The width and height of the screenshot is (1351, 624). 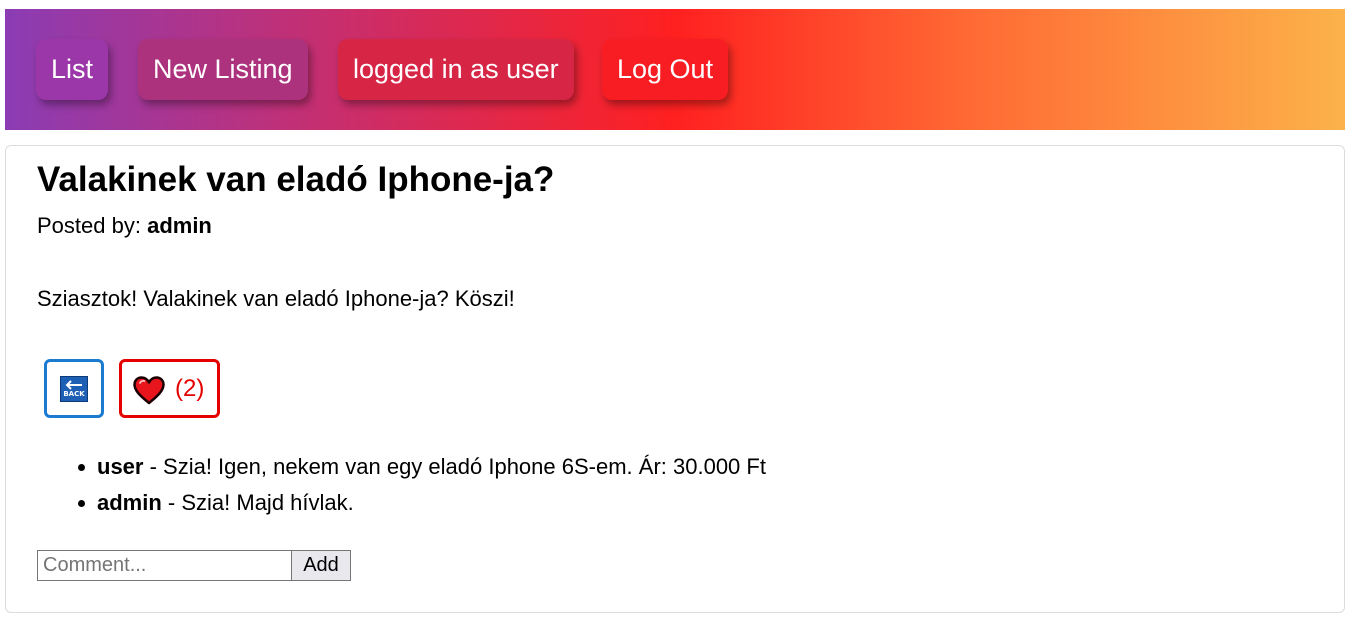 I want to click on comment-author: admin, so click(x=129, y=502).